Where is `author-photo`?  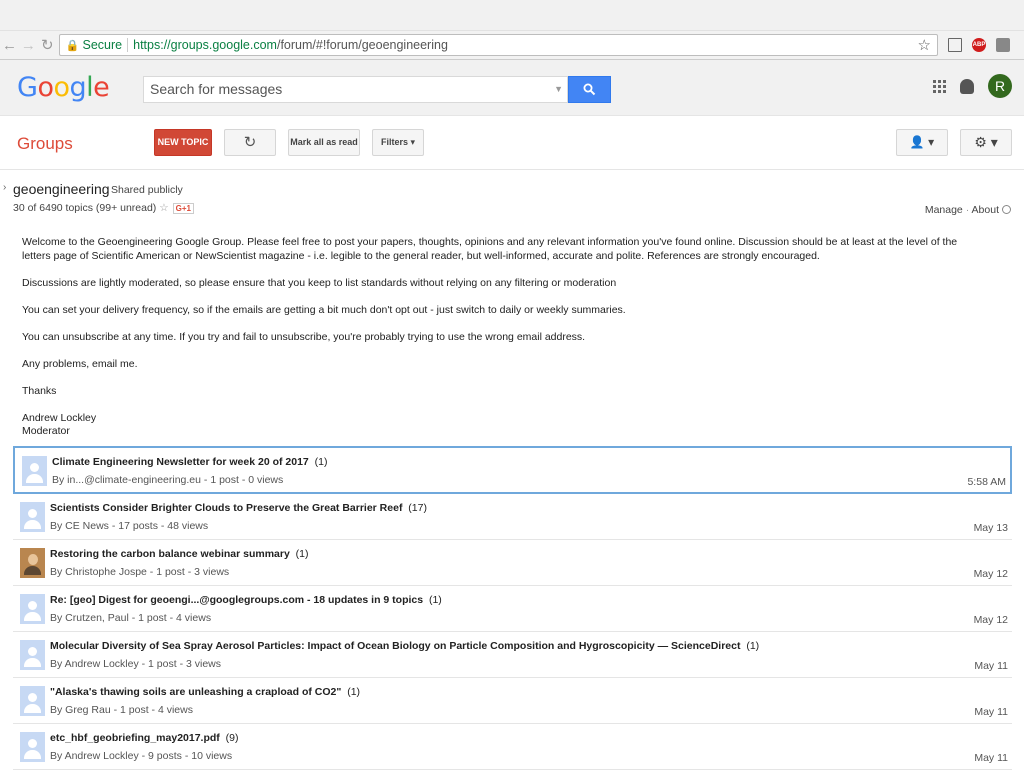
author-photo is located at coordinates (32, 563).